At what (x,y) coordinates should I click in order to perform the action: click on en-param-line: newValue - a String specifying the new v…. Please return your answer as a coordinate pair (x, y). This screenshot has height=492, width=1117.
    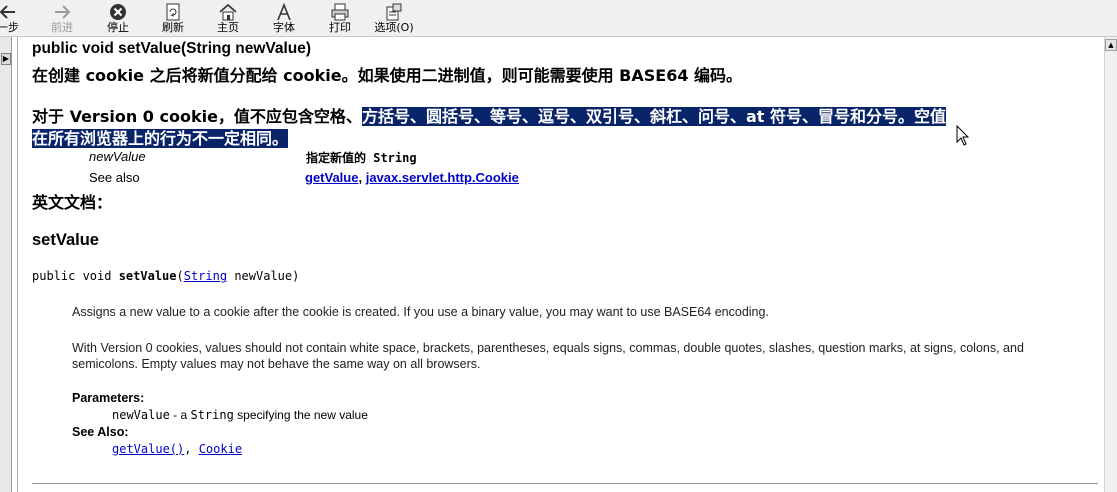
    Looking at the image, I should click on (240, 415).